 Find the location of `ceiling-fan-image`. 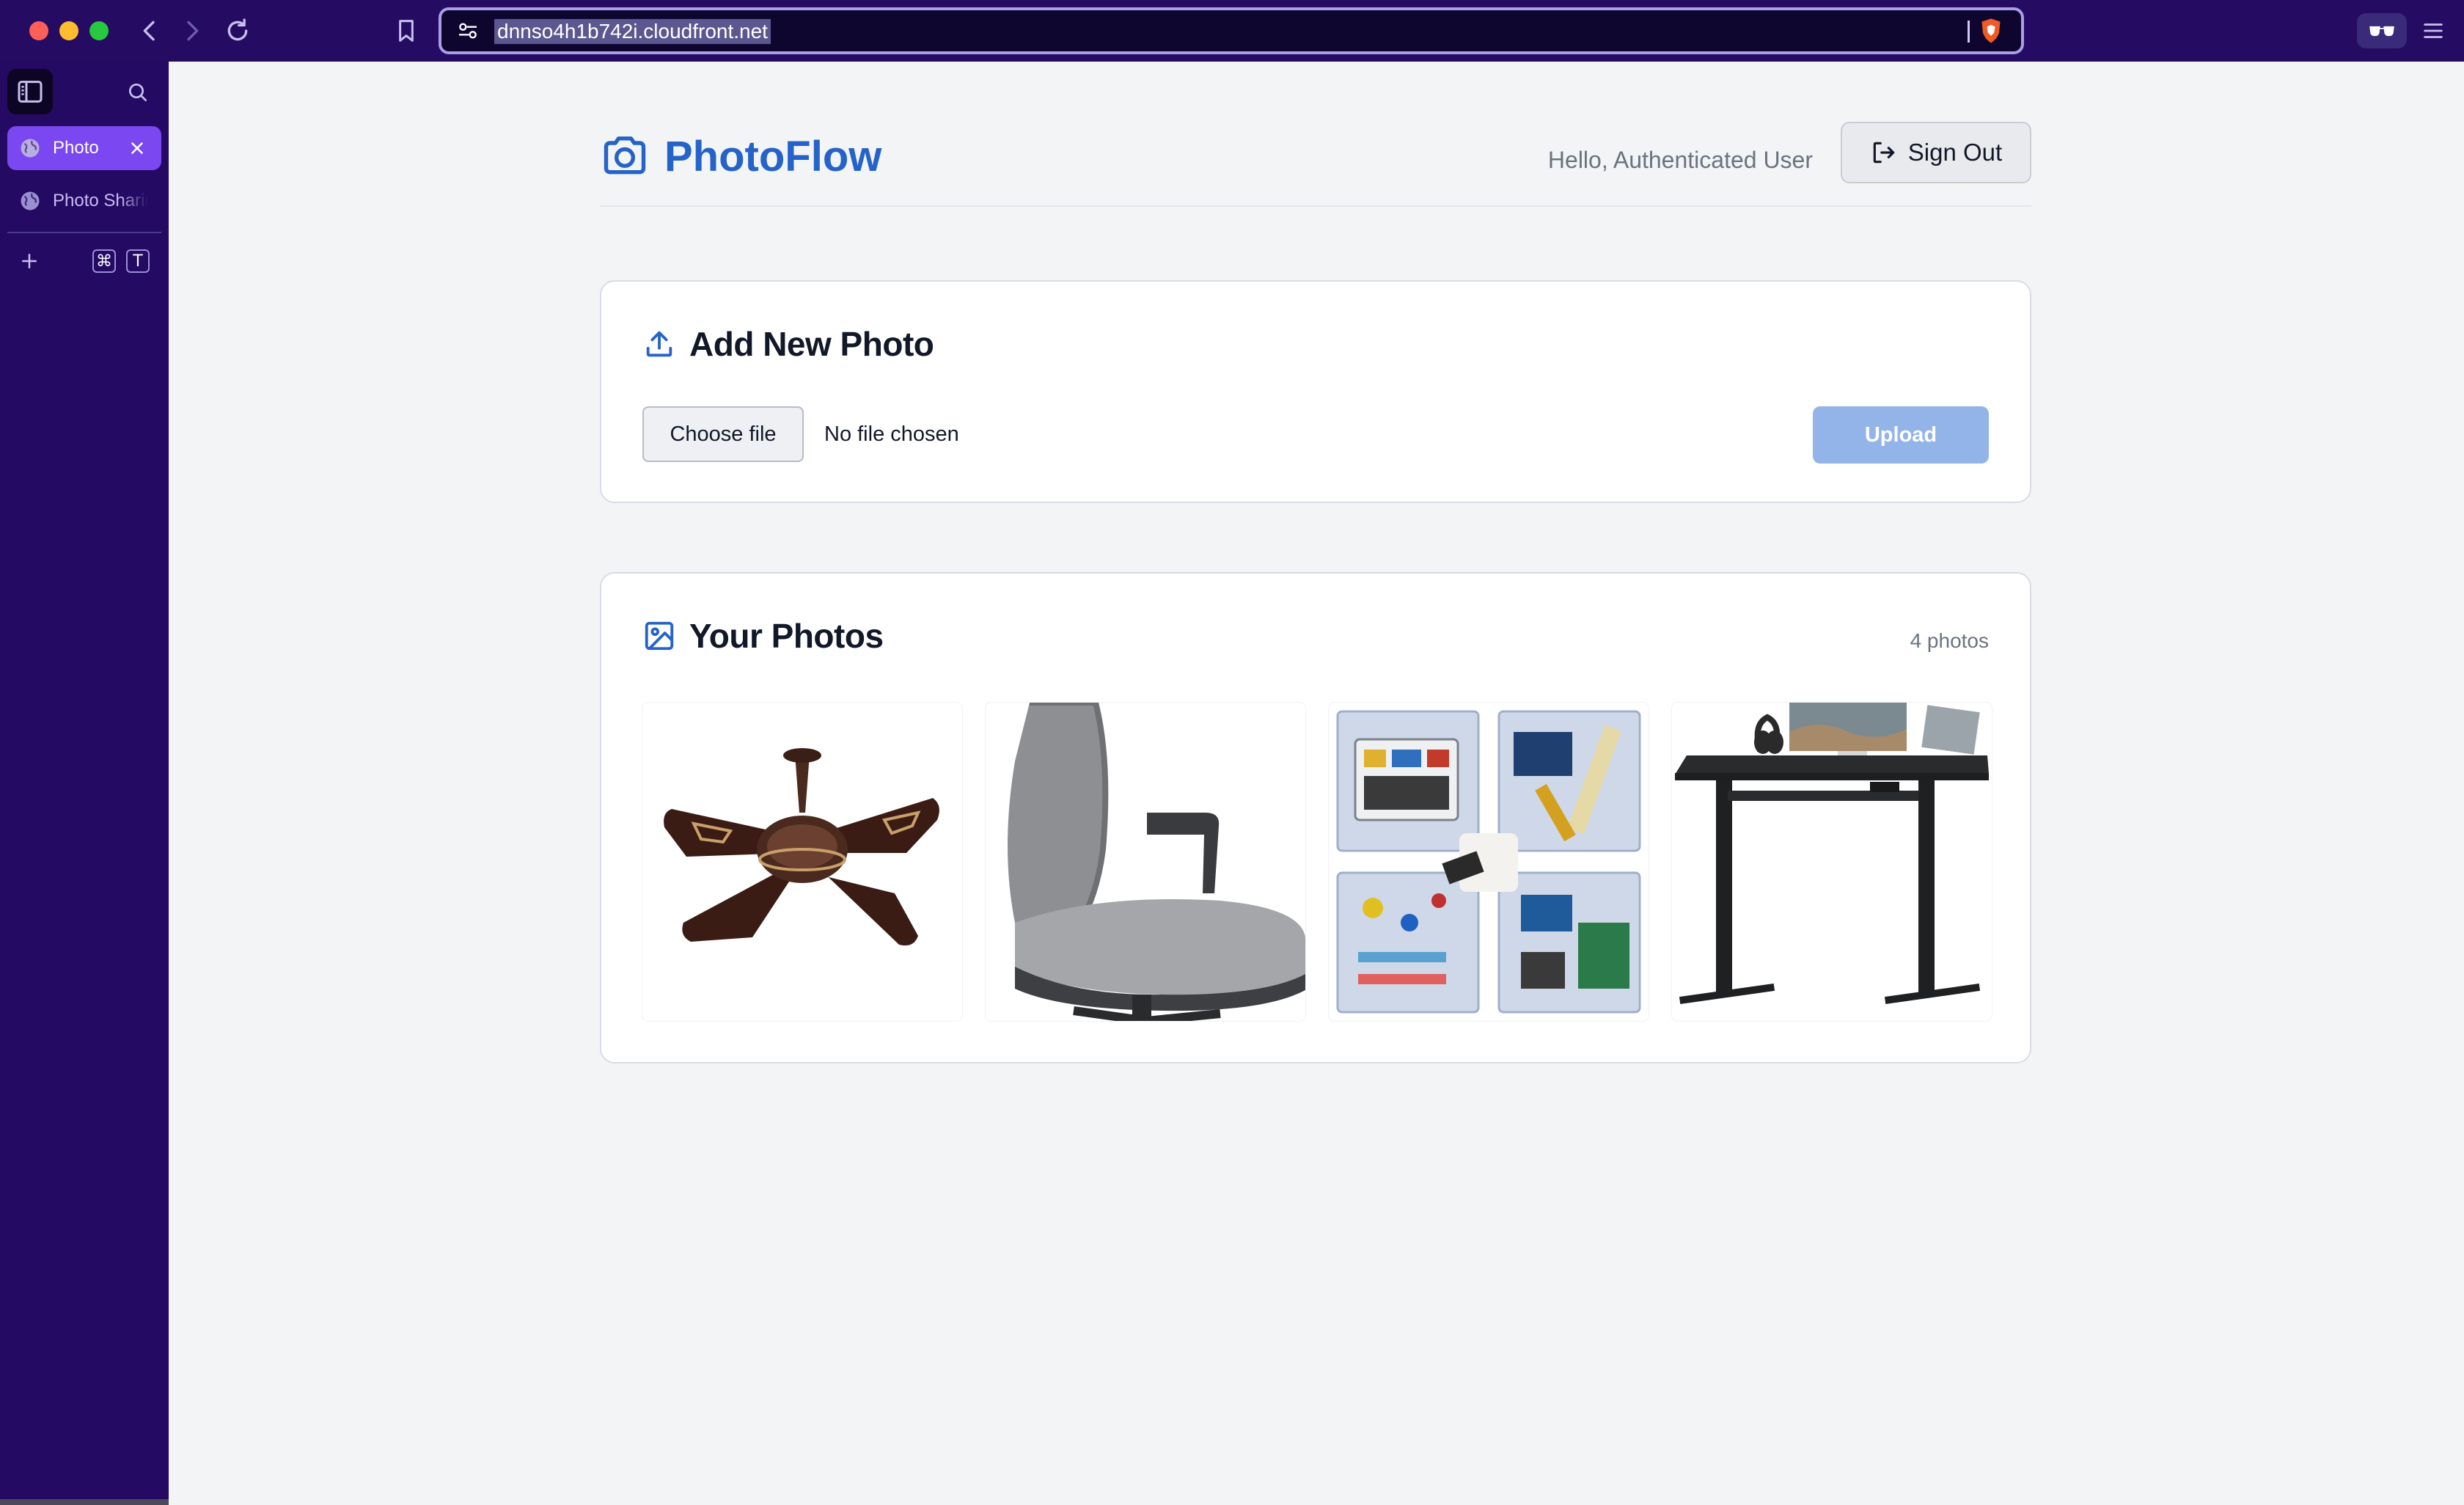

ceiling-fan-image is located at coordinates (802, 862).